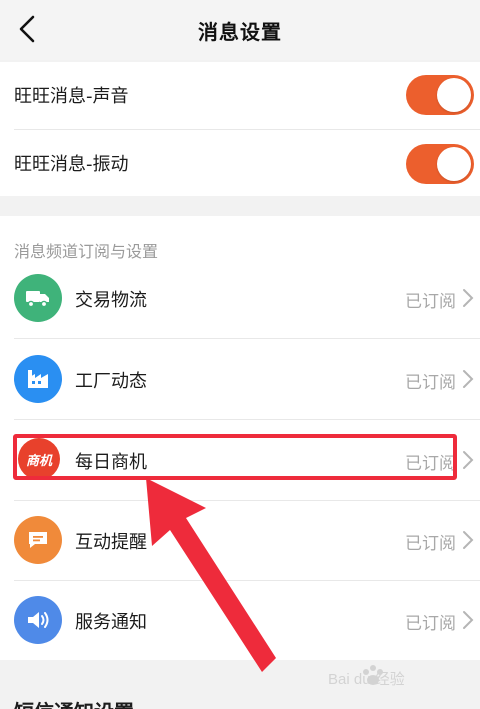 The image size is (480, 709). I want to click on baidu-paw-logo: Bai du 经验, so click(366, 676).